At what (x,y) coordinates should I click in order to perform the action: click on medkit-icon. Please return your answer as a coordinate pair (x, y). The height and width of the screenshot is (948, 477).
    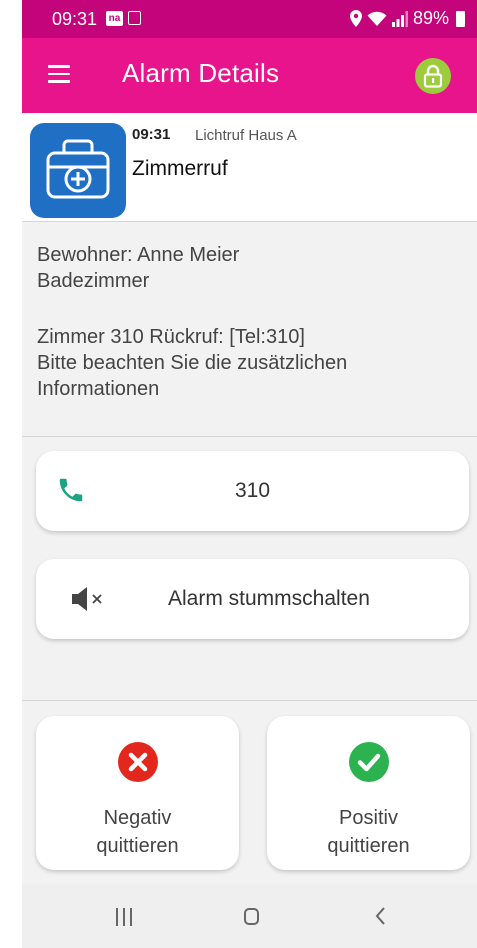
    Looking at the image, I should click on (78, 169).